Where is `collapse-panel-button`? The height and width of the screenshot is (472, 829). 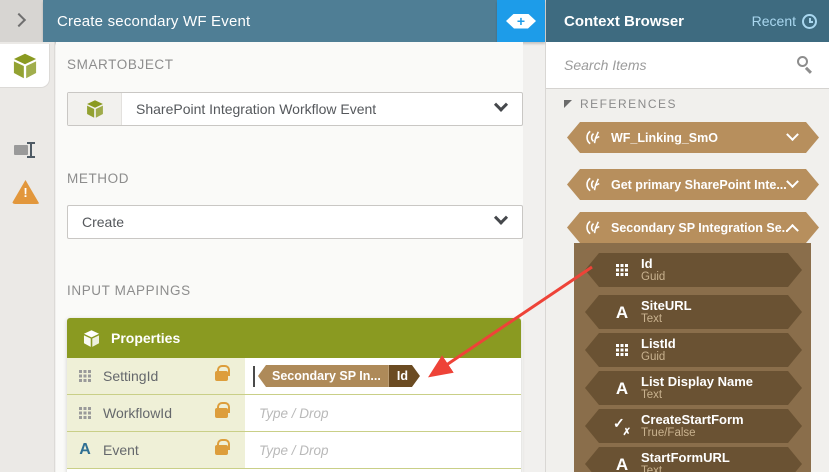 collapse-panel-button is located at coordinates (21, 21).